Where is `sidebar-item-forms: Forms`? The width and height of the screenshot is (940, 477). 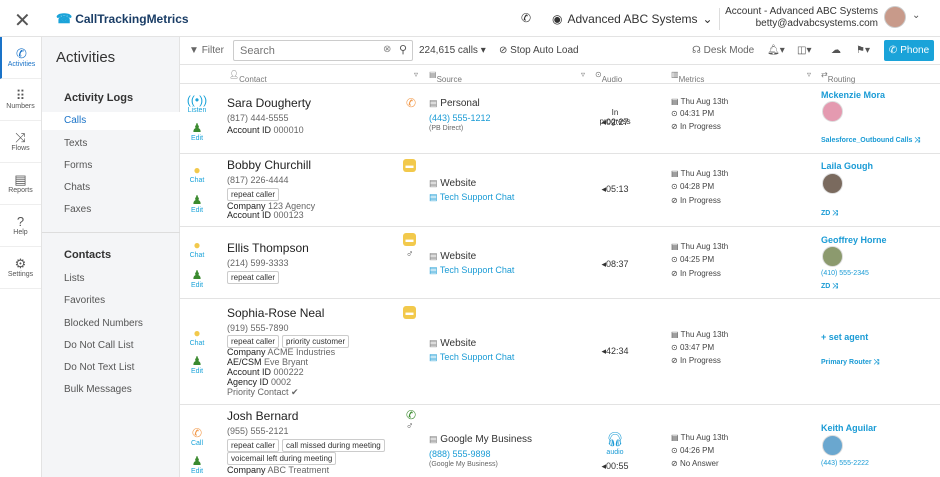
sidebar-item-forms: Forms is located at coordinates (78, 165).